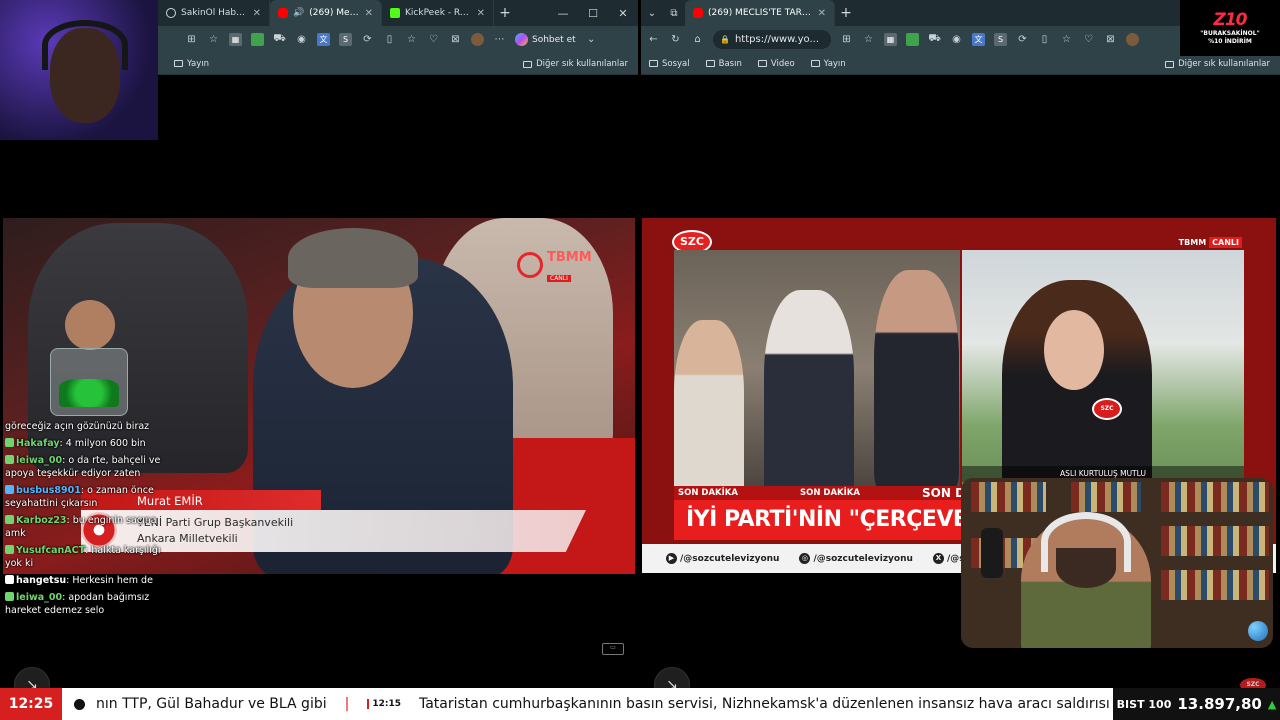  What do you see at coordinates (992, 553) in the screenshot?
I see `microphone-icon` at bounding box center [992, 553].